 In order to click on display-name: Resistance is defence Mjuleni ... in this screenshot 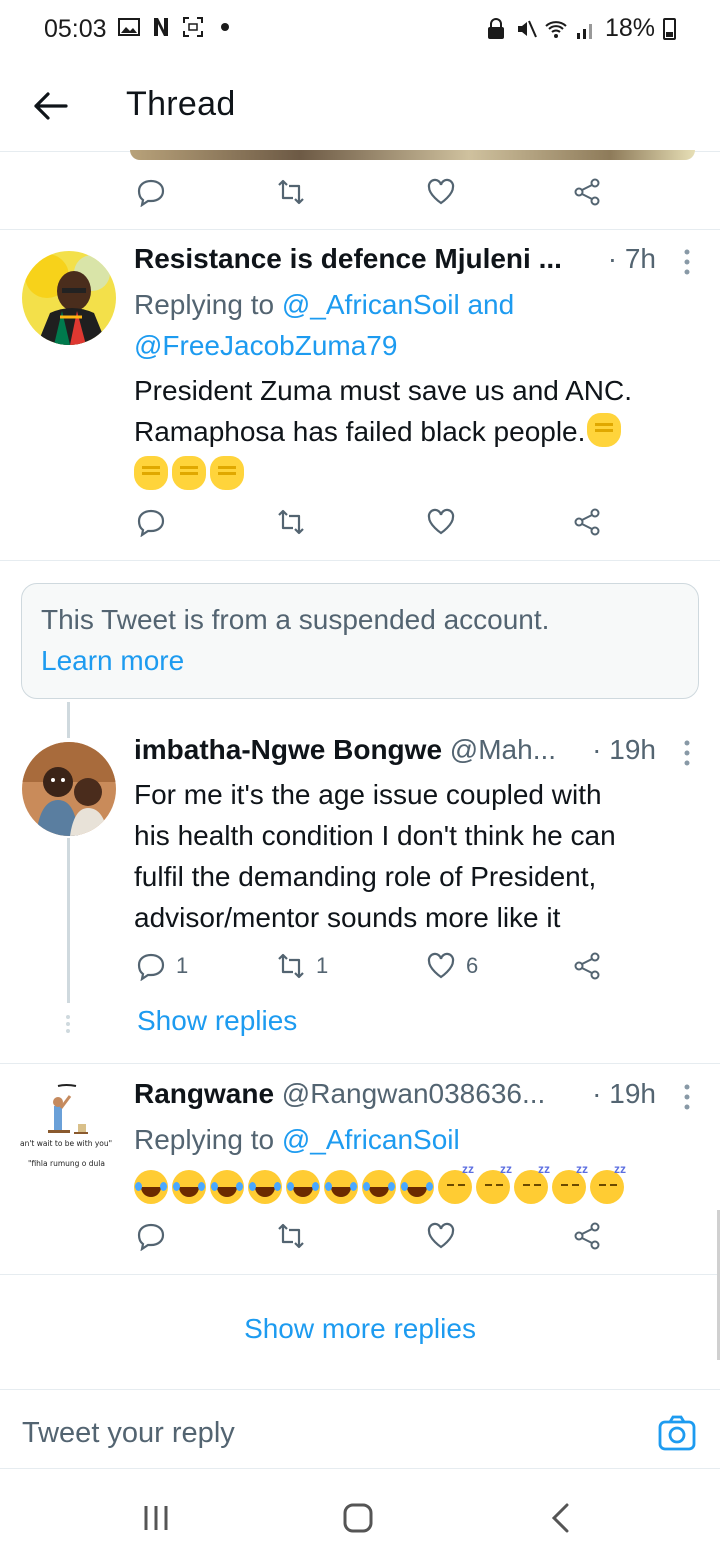, I will do `click(348, 258)`.